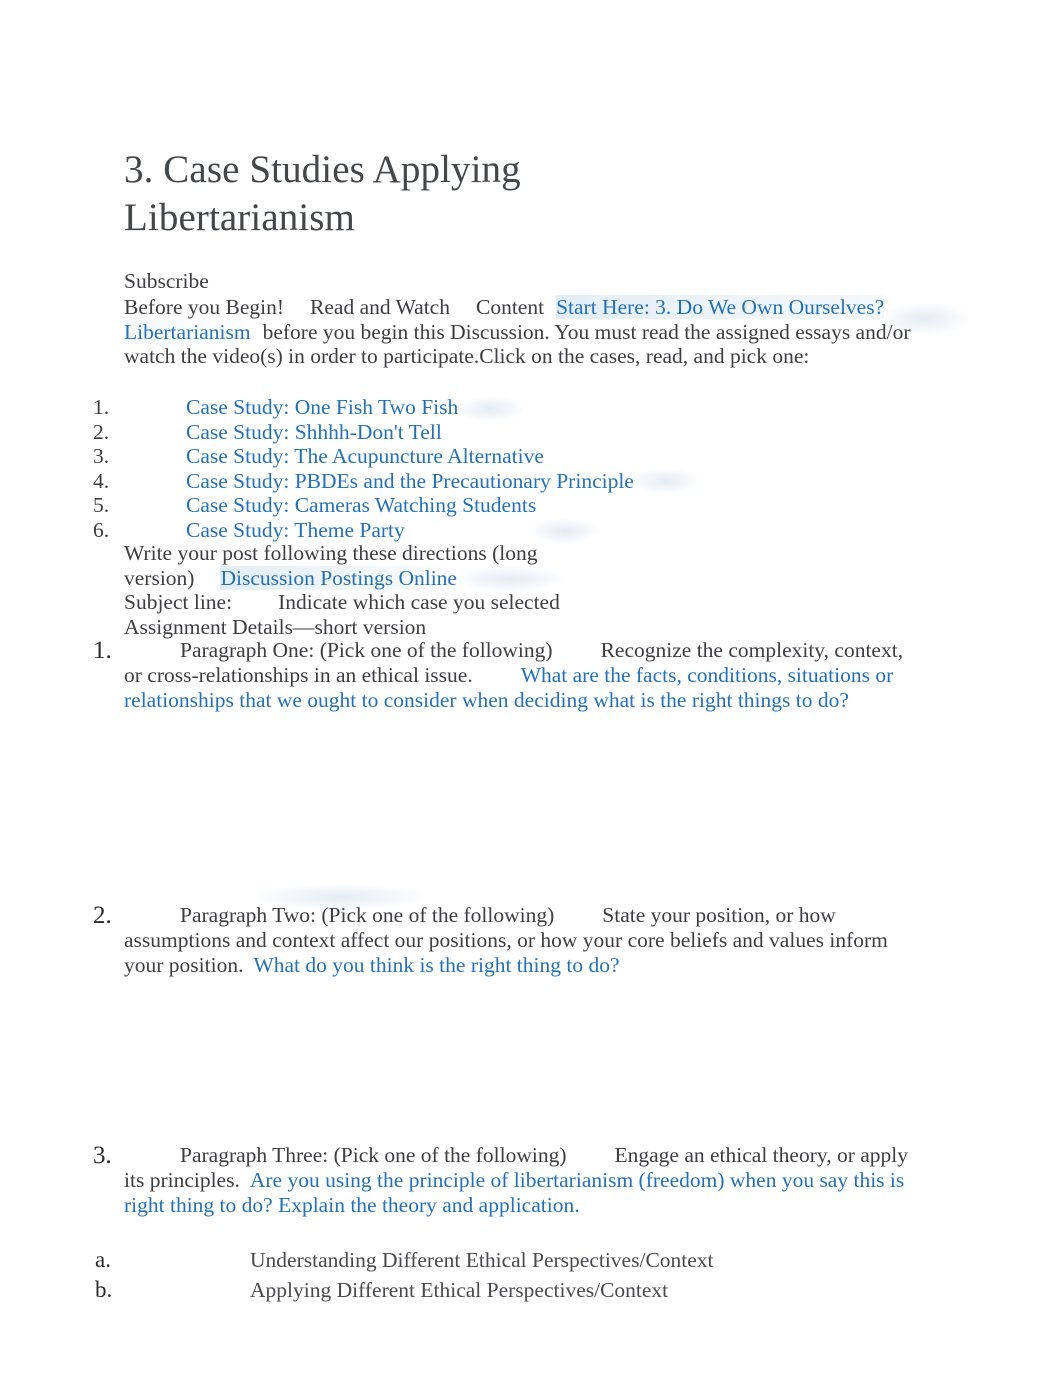 The height and width of the screenshot is (1377, 1062). I want to click on case-study-link-one-fish-two-fish: Case Study: One Fish Two Fish, so click(322, 407).